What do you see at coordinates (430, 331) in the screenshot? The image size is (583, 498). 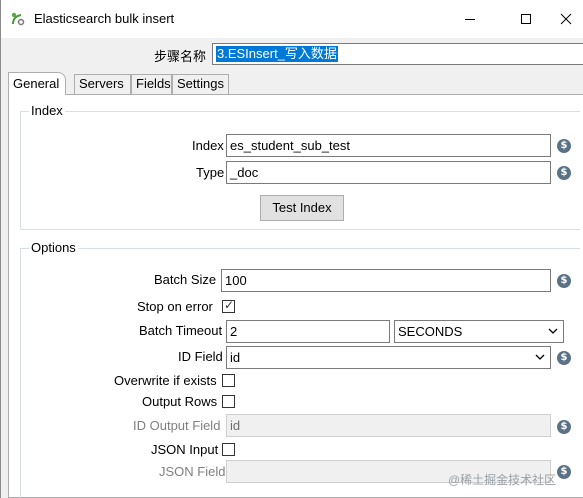 I see `timeout-unit-value: SECONDS` at bounding box center [430, 331].